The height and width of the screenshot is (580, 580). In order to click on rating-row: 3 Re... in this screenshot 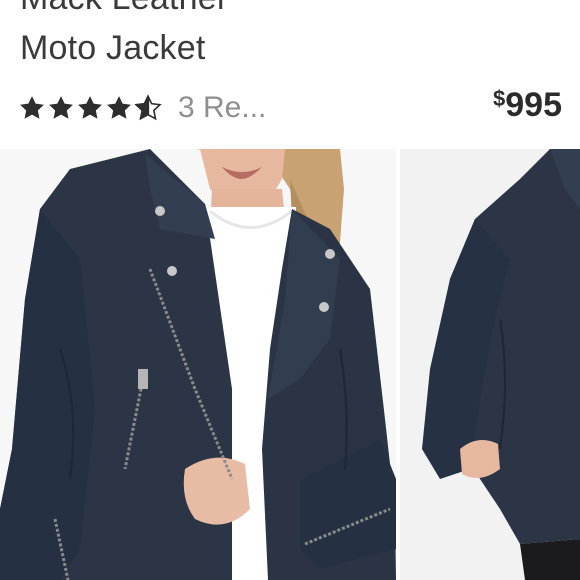, I will do `click(142, 108)`.